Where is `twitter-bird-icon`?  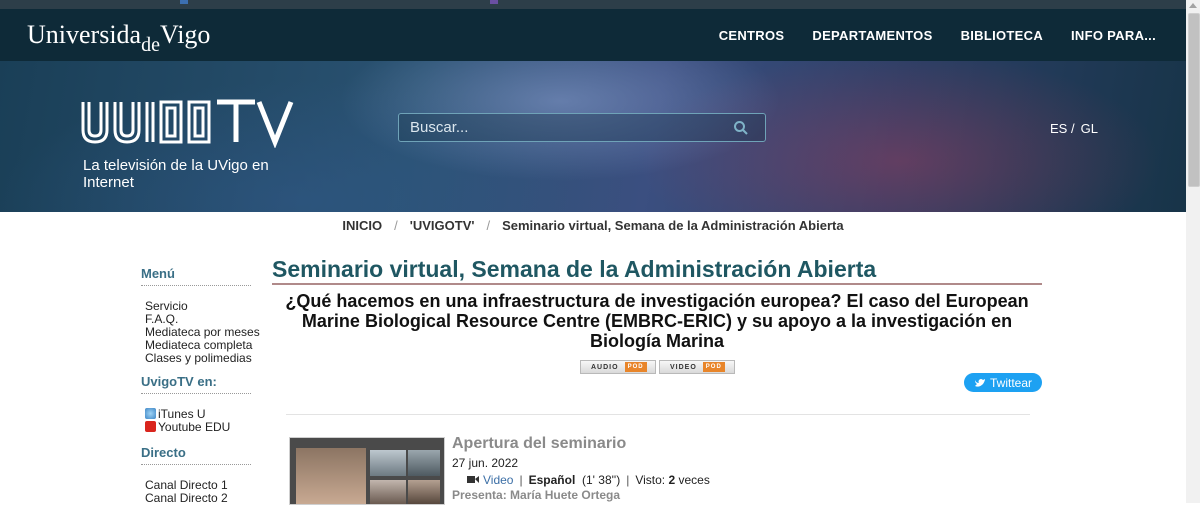
twitter-bird-icon is located at coordinates (979, 382).